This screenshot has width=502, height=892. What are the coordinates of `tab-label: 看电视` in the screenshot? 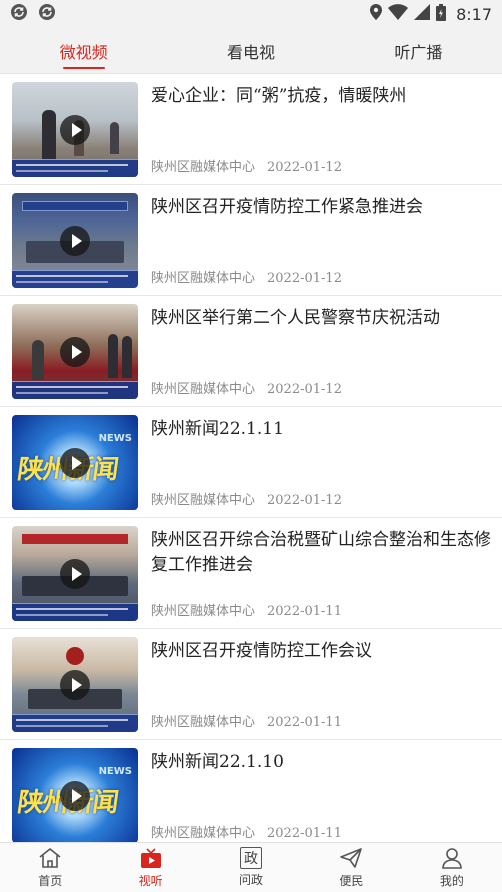 It's located at (250, 52).